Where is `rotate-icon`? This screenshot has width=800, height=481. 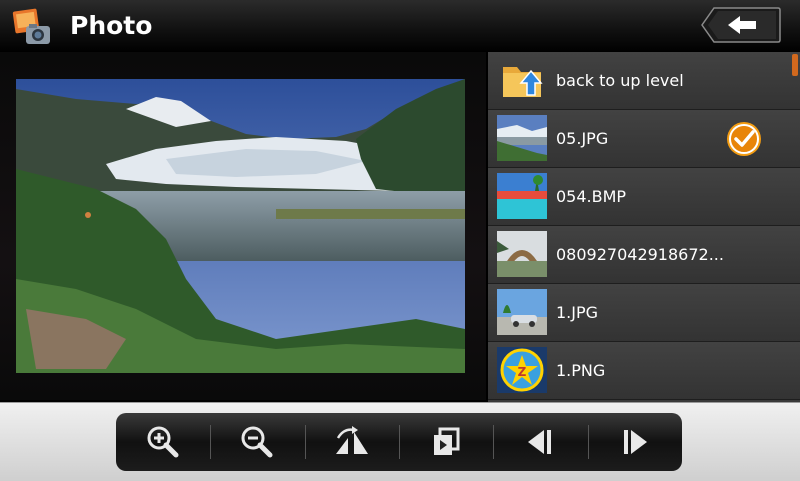
rotate-icon is located at coordinates (351, 440).